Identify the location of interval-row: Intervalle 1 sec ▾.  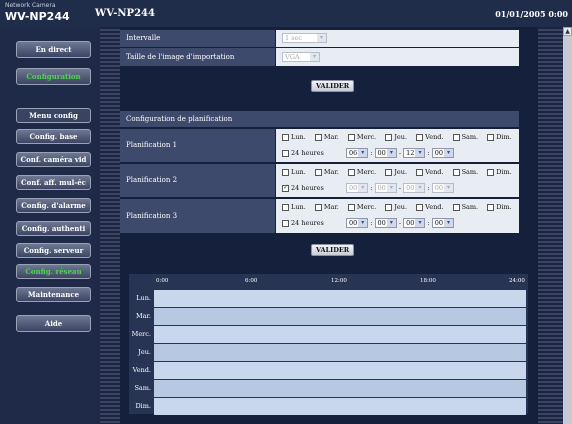
(319, 38).